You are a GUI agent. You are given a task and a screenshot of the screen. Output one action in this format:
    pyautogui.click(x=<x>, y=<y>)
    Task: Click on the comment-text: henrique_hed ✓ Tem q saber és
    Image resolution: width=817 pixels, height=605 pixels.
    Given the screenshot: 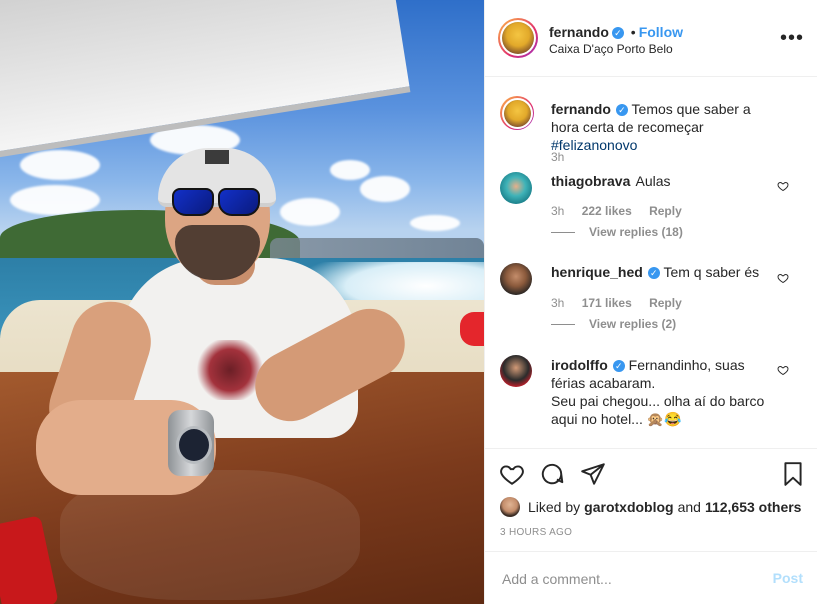 What is the action you would take?
    pyautogui.click(x=661, y=272)
    